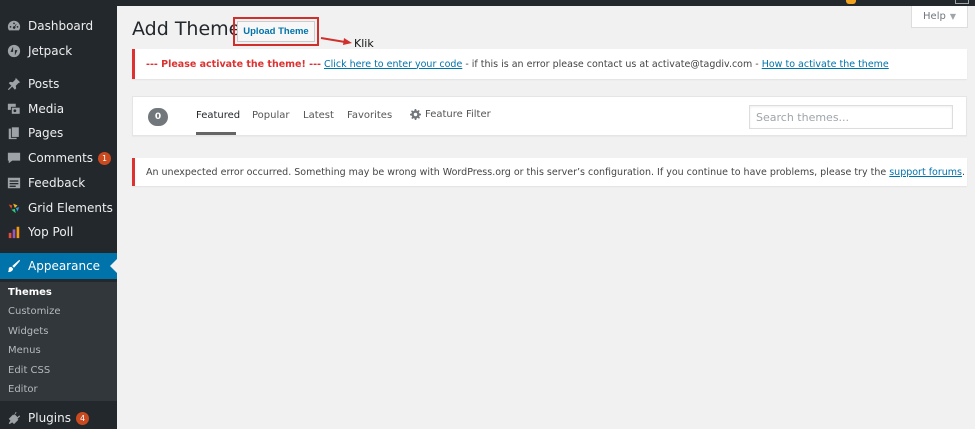 The height and width of the screenshot is (429, 975). I want to click on sidebar-item-label: Dashboard, so click(61, 26).